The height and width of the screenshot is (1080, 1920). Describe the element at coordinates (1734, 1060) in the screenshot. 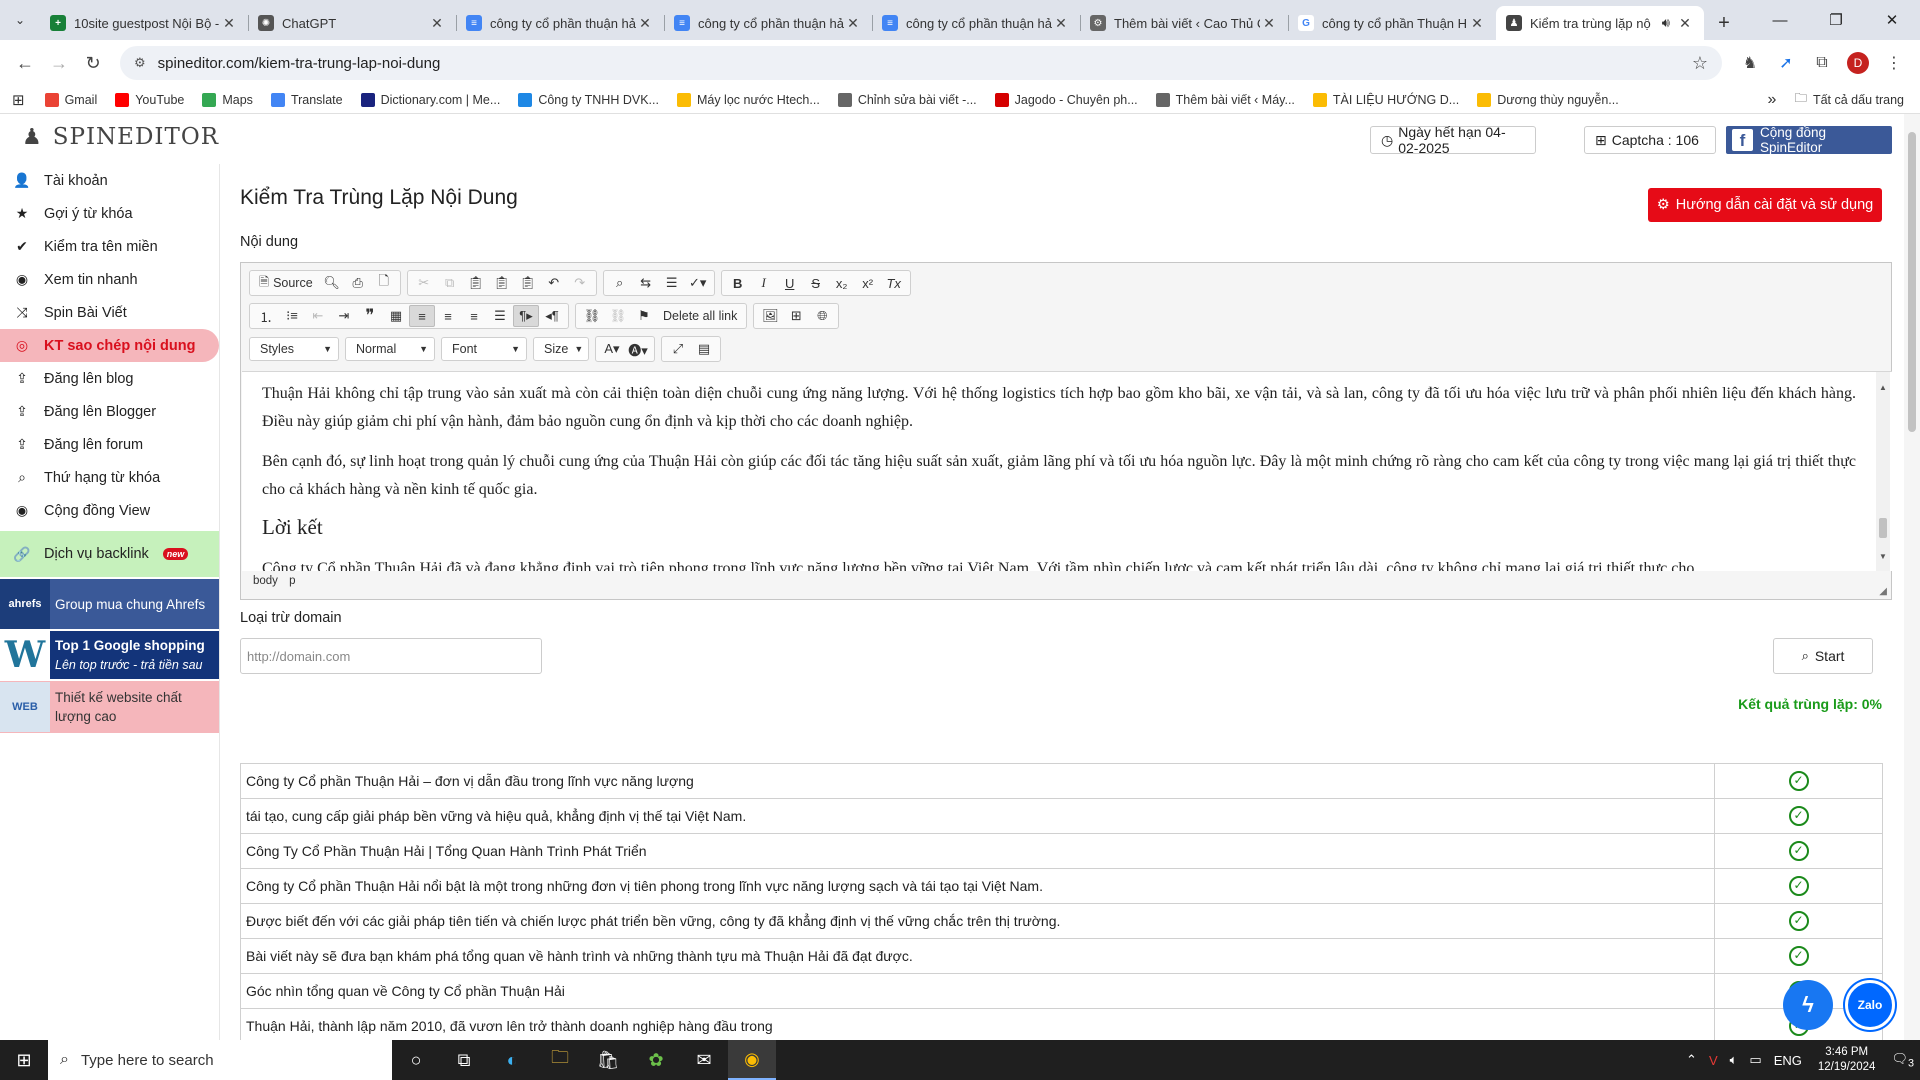

I see `volume-icon: 🔈︎` at that location.